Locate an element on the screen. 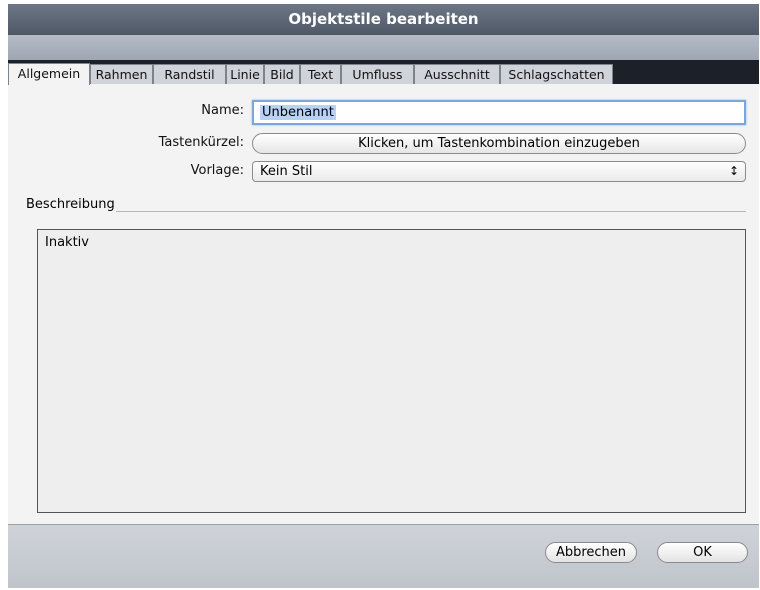 The height and width of the screenshot is (590, 760). description-divider is located at coordinates (431, 211).